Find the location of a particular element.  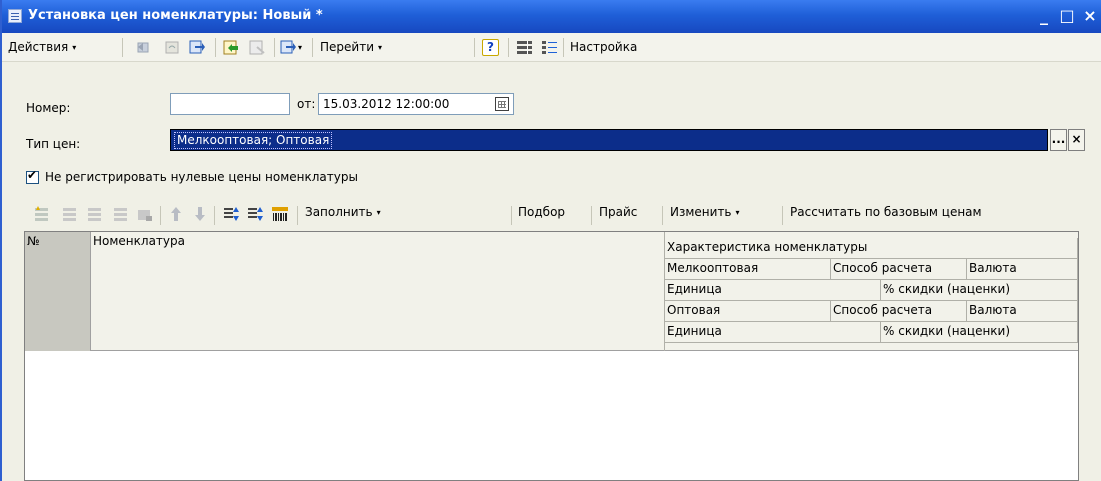

add-row-icon is located at coordinates (41, 214).